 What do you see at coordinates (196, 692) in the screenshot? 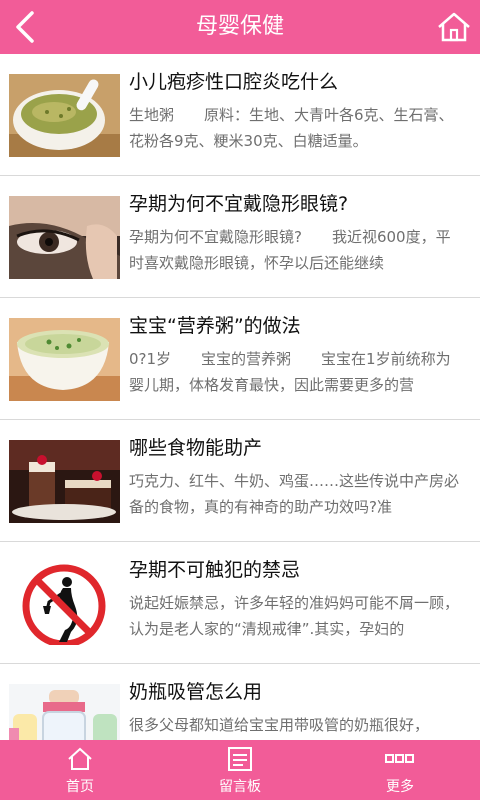
I see `article-title: 奶瓶吸管怎么用` at bounding box center [196, 692].